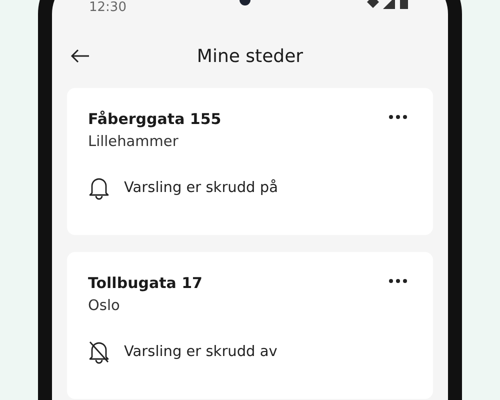  I want to click on page-title: Mine steder, so click(250, 56).